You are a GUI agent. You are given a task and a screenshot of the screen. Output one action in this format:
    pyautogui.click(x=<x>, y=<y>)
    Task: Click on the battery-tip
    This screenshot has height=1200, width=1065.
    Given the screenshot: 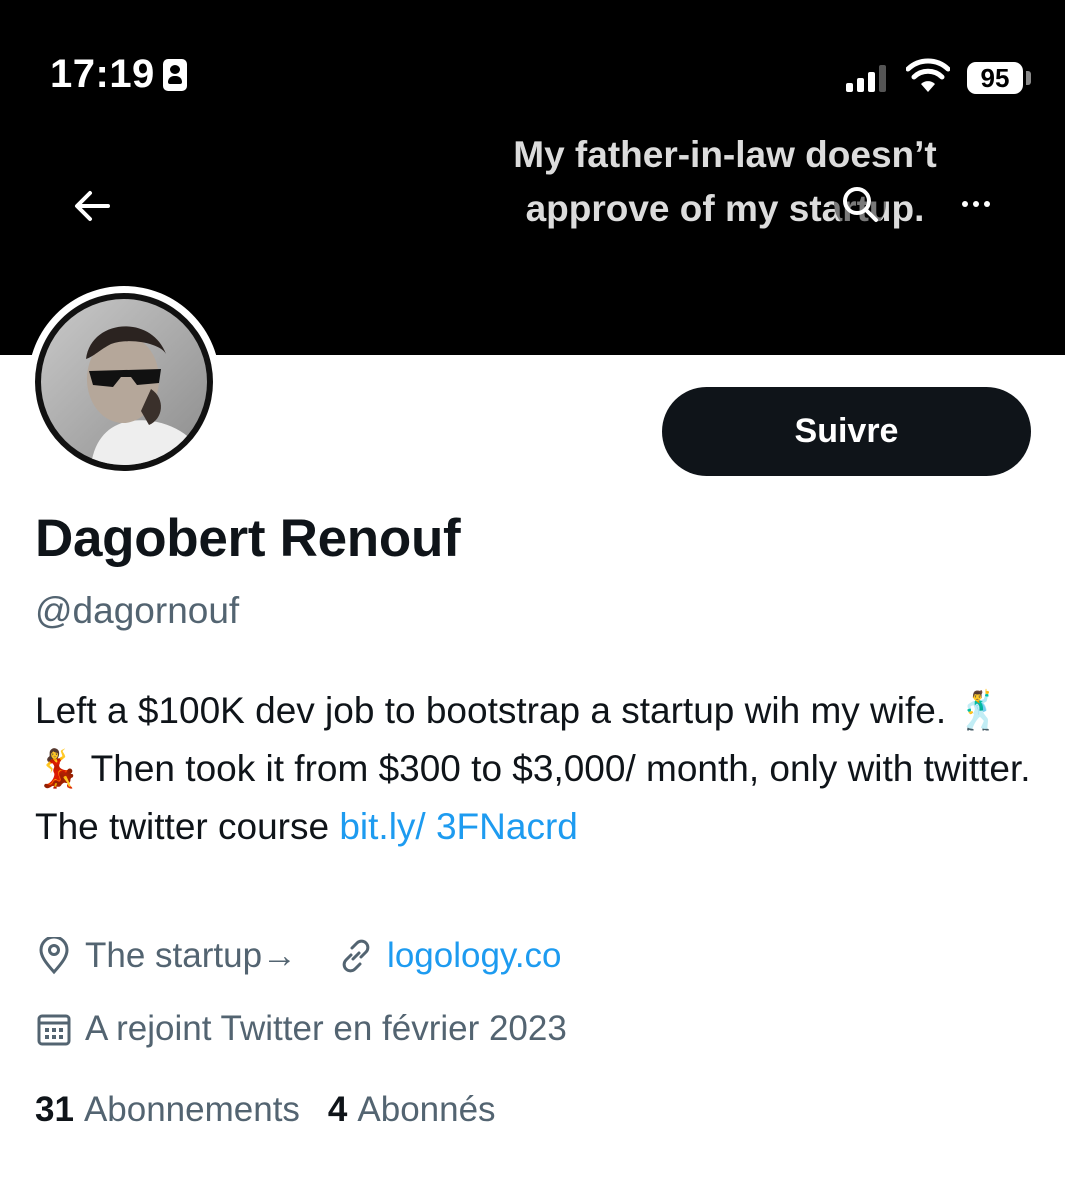 What is the action you would take?
    pyautogui.click(x=1028, y=78)
    